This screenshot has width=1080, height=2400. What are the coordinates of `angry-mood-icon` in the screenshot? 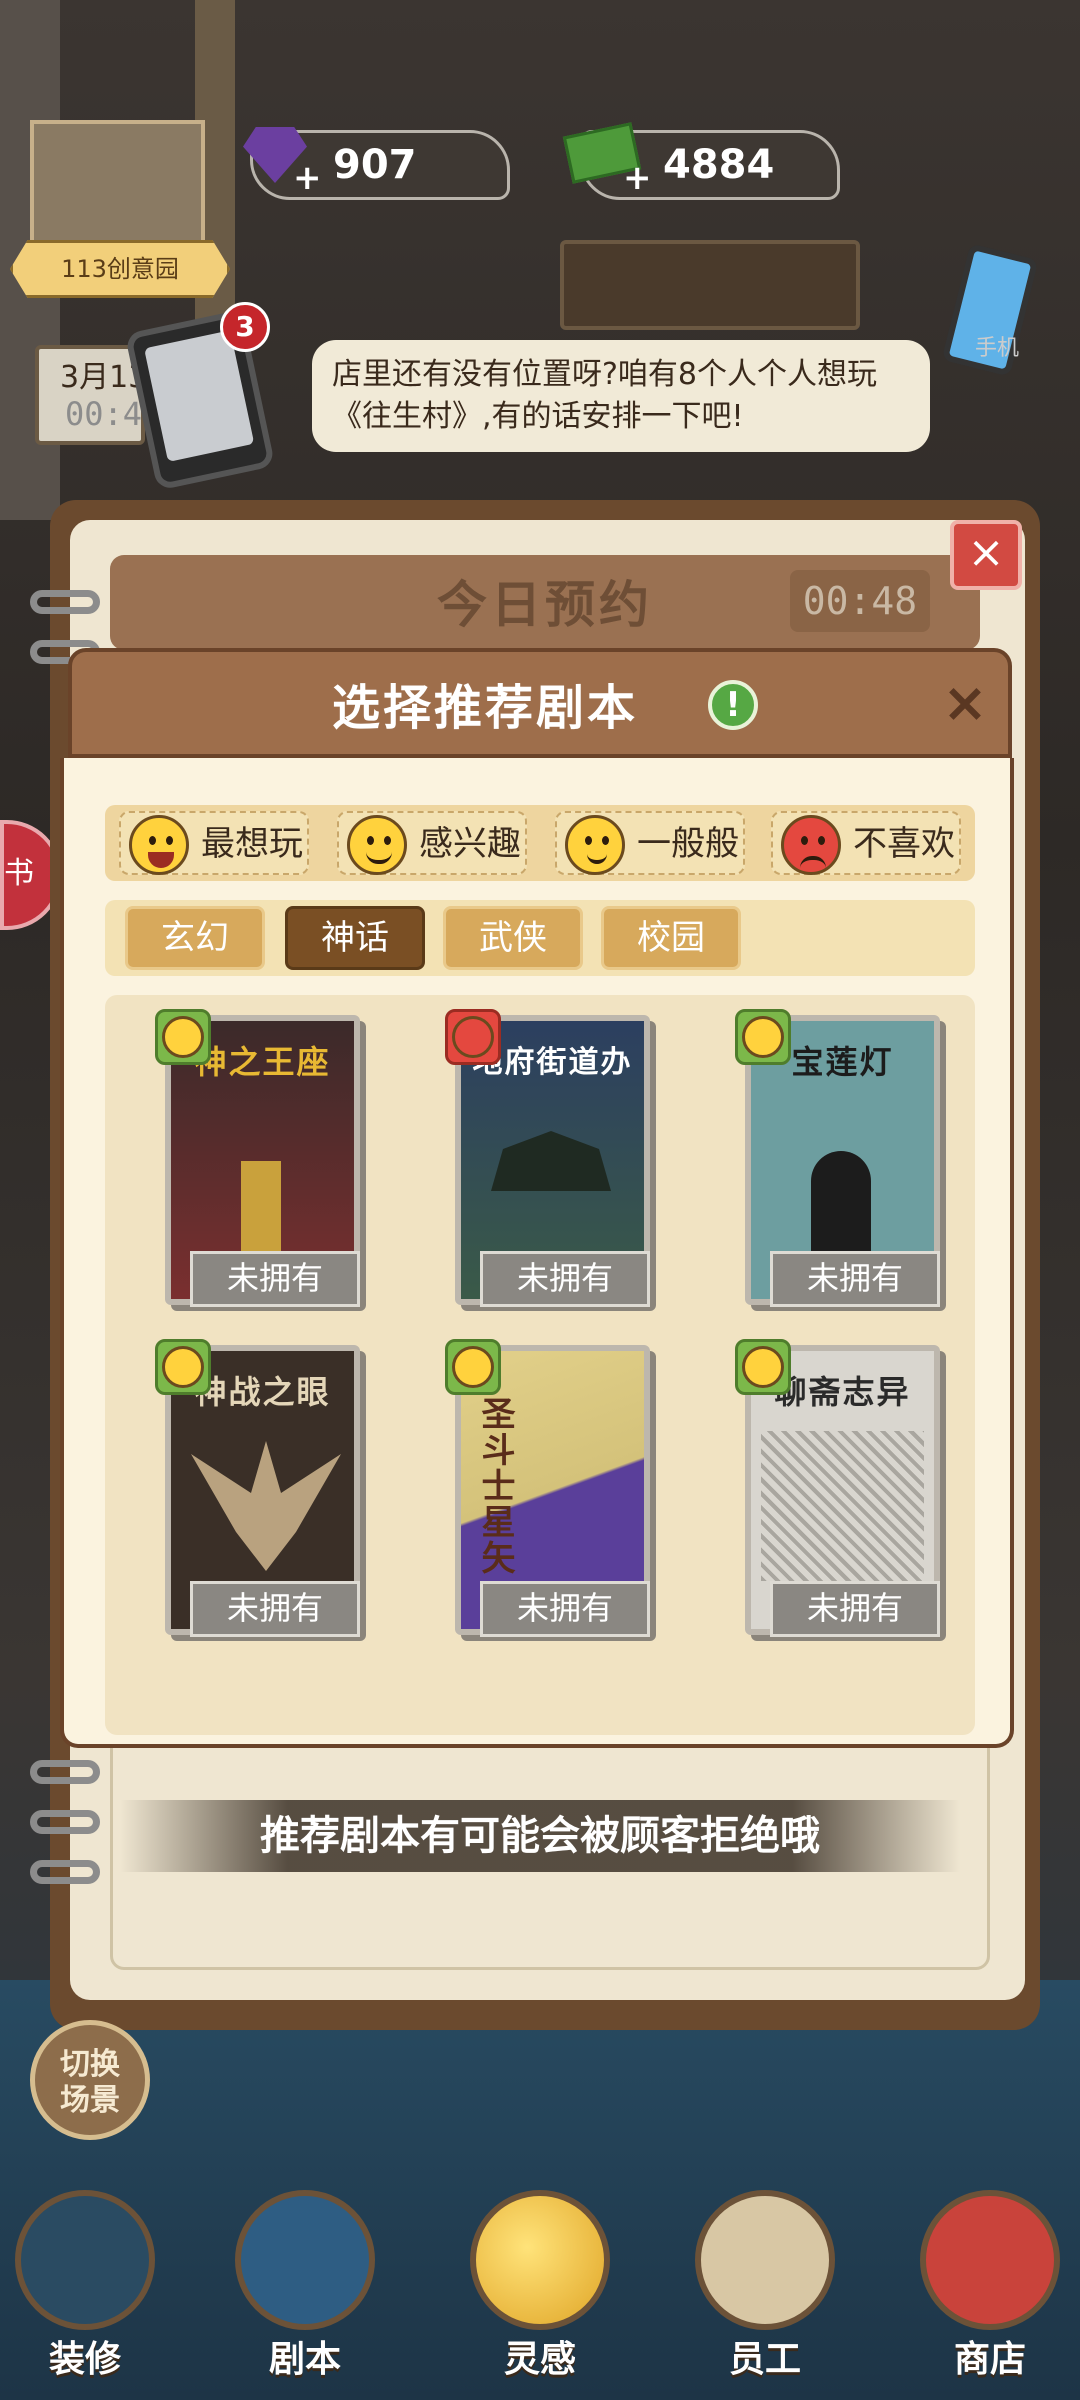 It's located at (473, 1037).